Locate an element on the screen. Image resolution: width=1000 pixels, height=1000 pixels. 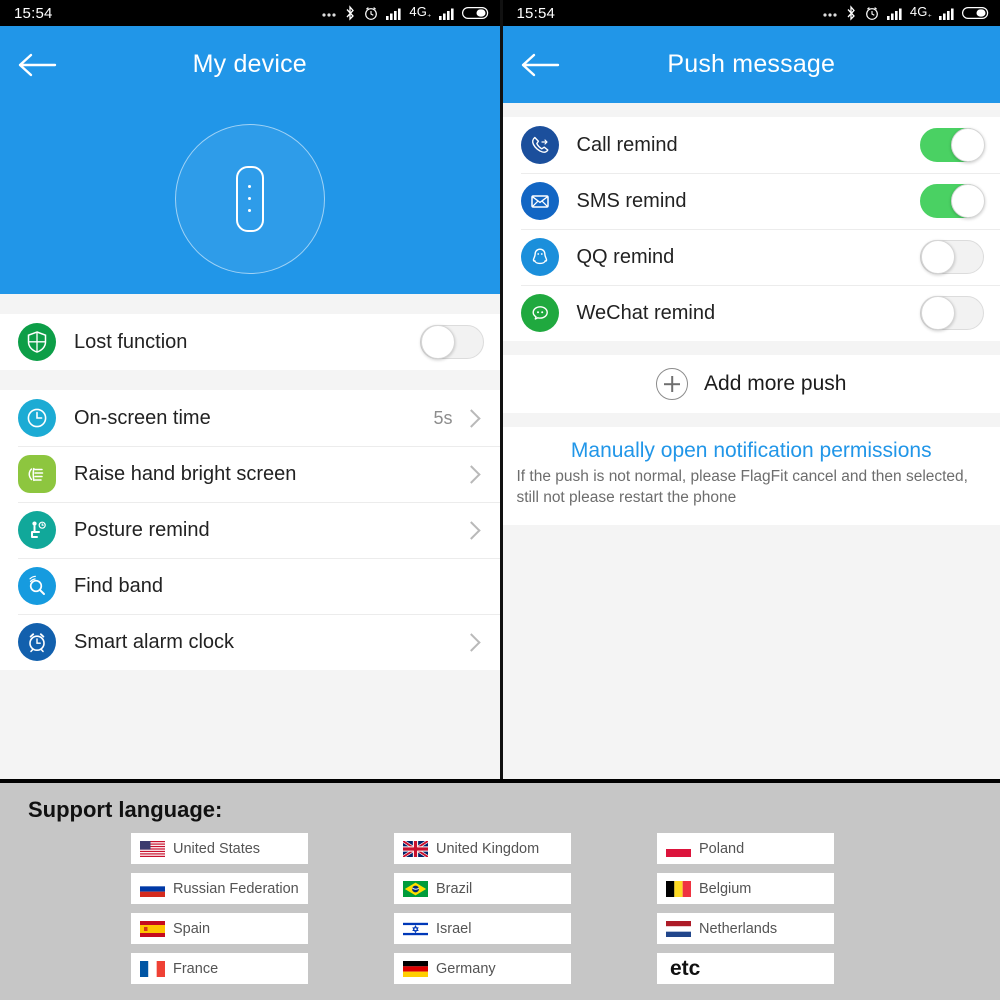
phone-icon is located at coordinates (539, 145).